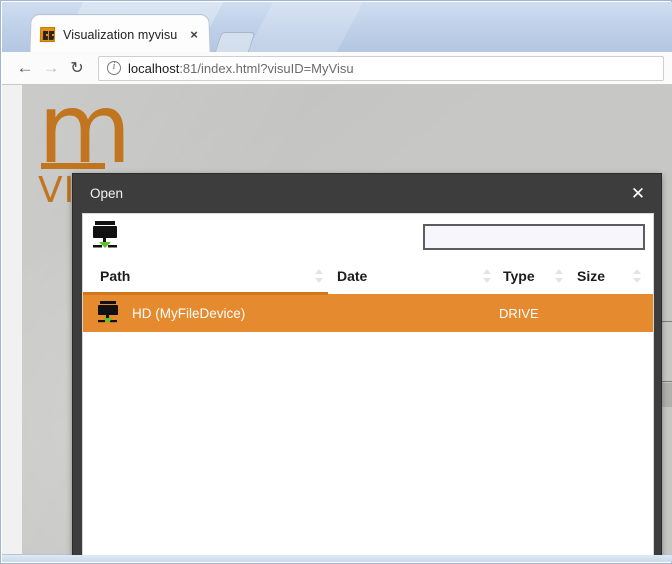 The height and width of the screenshot is (564, 672). Describe the element at coordinates (368, 193) in the screenshot. I see `dialog-header: Open ✕` at that location.